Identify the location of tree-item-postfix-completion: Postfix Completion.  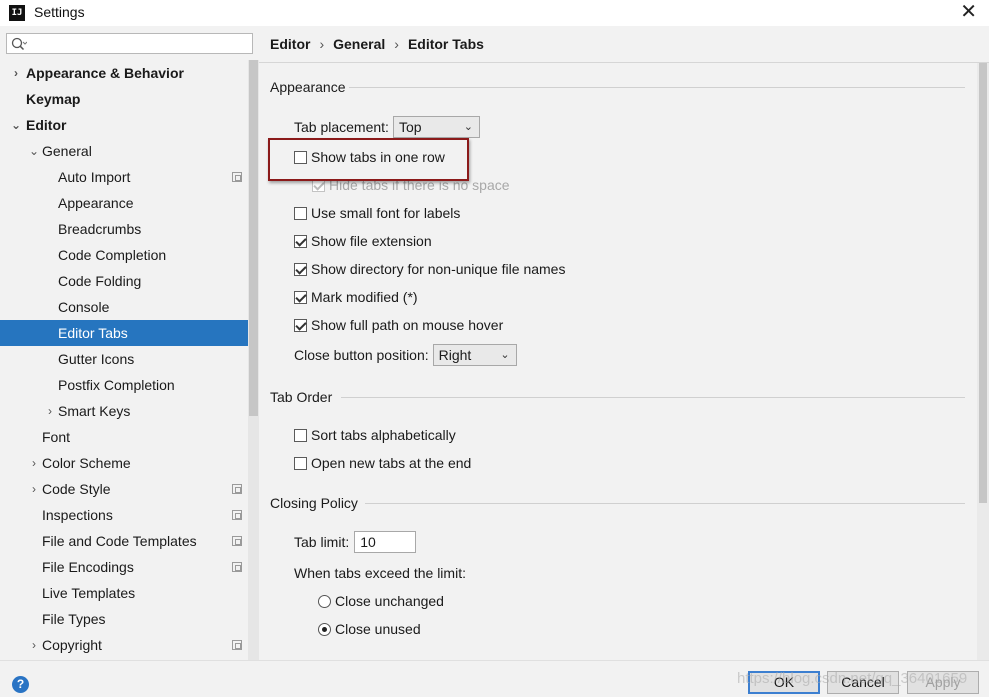
(124, 385).